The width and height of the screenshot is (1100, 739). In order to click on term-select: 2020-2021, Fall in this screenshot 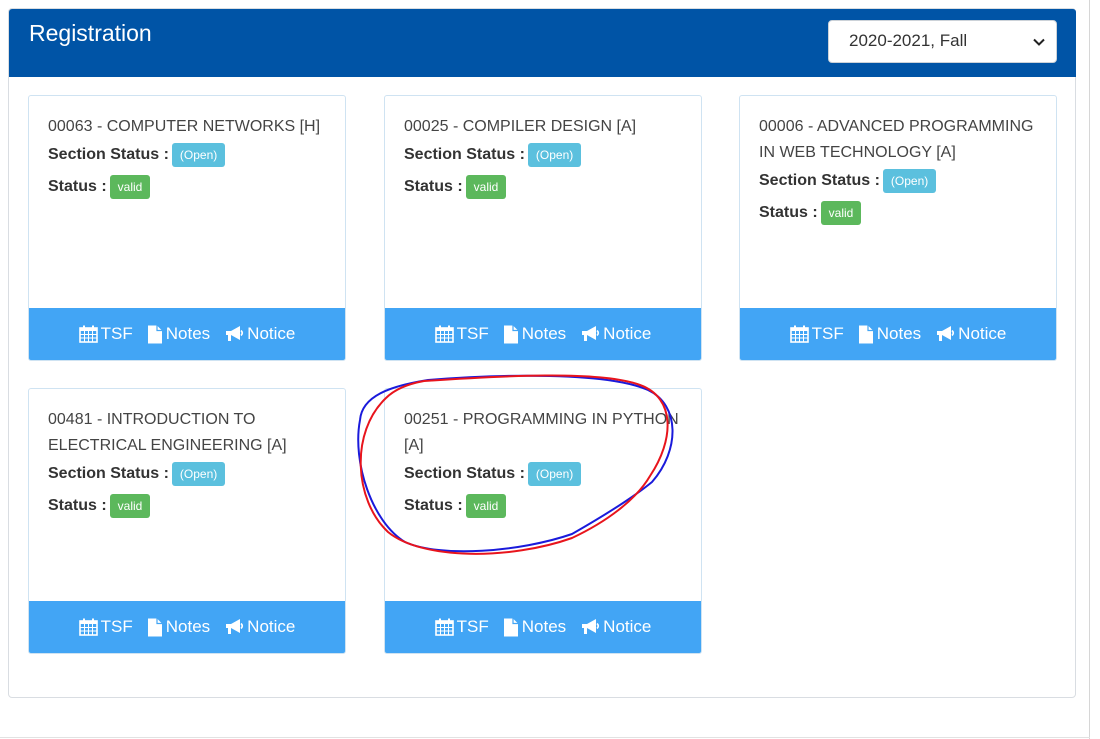, I will do `click(942, 41)`.